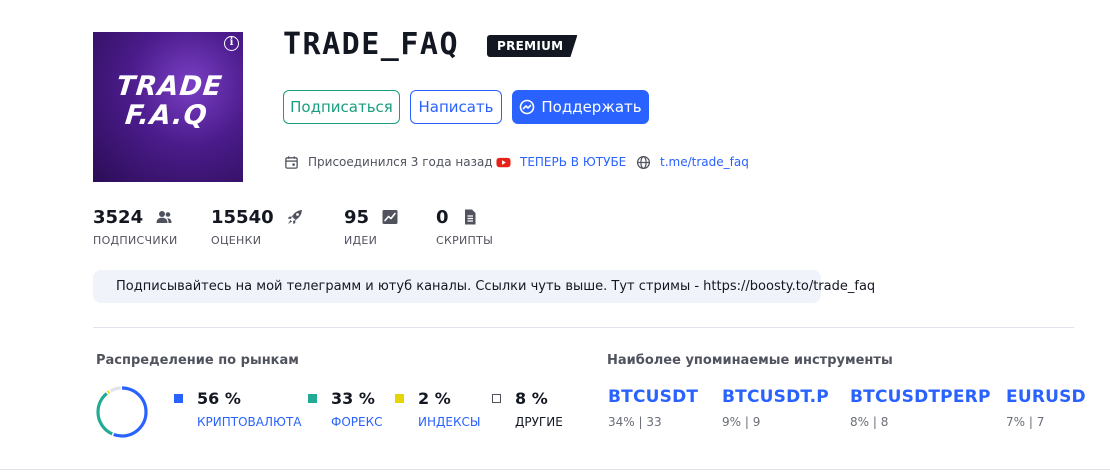 The width and height of the screenshot is (1110, 472). Describe the element at coordinates (361, 240) in the screenshot. I see `ideas-label: ИДЕИ` at that location.